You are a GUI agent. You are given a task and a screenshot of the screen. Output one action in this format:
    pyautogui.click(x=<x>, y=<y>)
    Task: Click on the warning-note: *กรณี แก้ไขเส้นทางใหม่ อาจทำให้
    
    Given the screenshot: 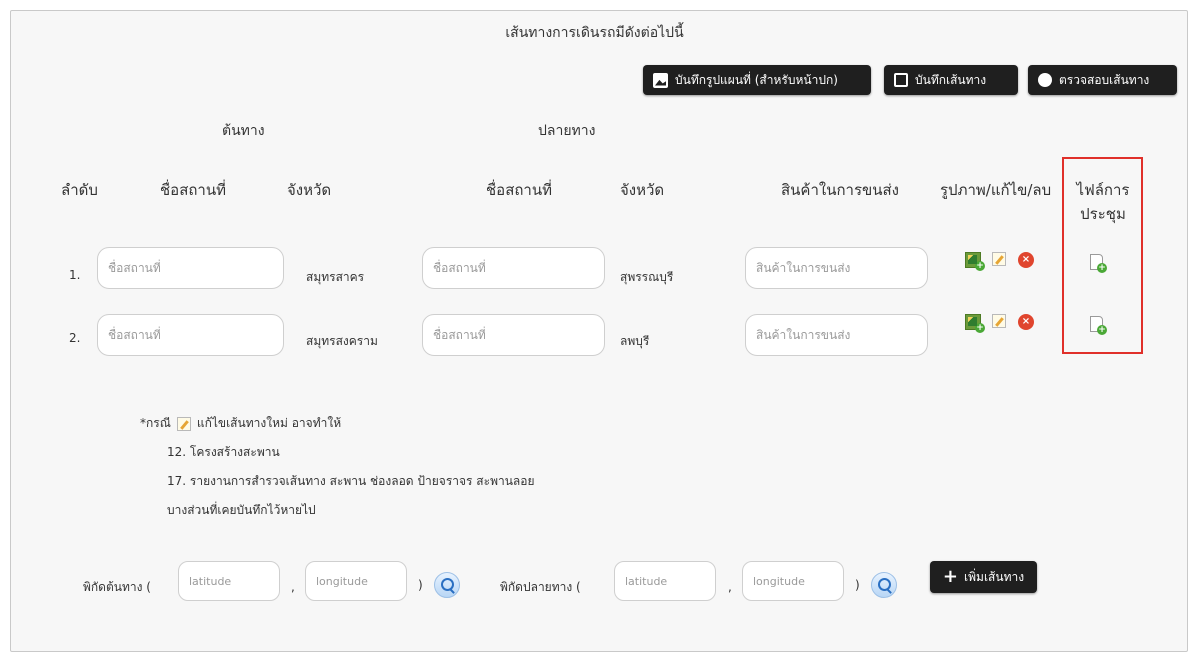 What is the action you would take?
    pyautogui.click(x=240, y=423)
    